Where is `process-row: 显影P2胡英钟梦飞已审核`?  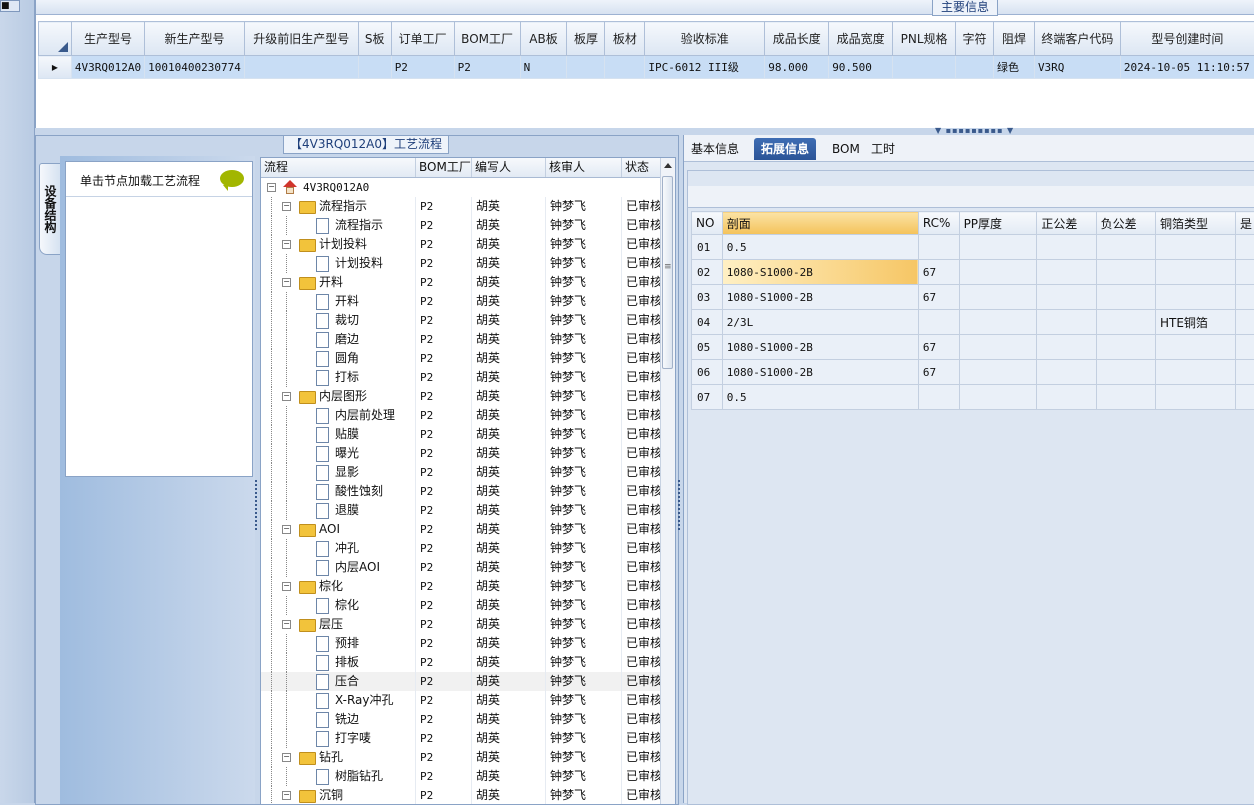
process-row: 显影P2胡英钟梦飞已审核 is located at coordinates (461, 472).